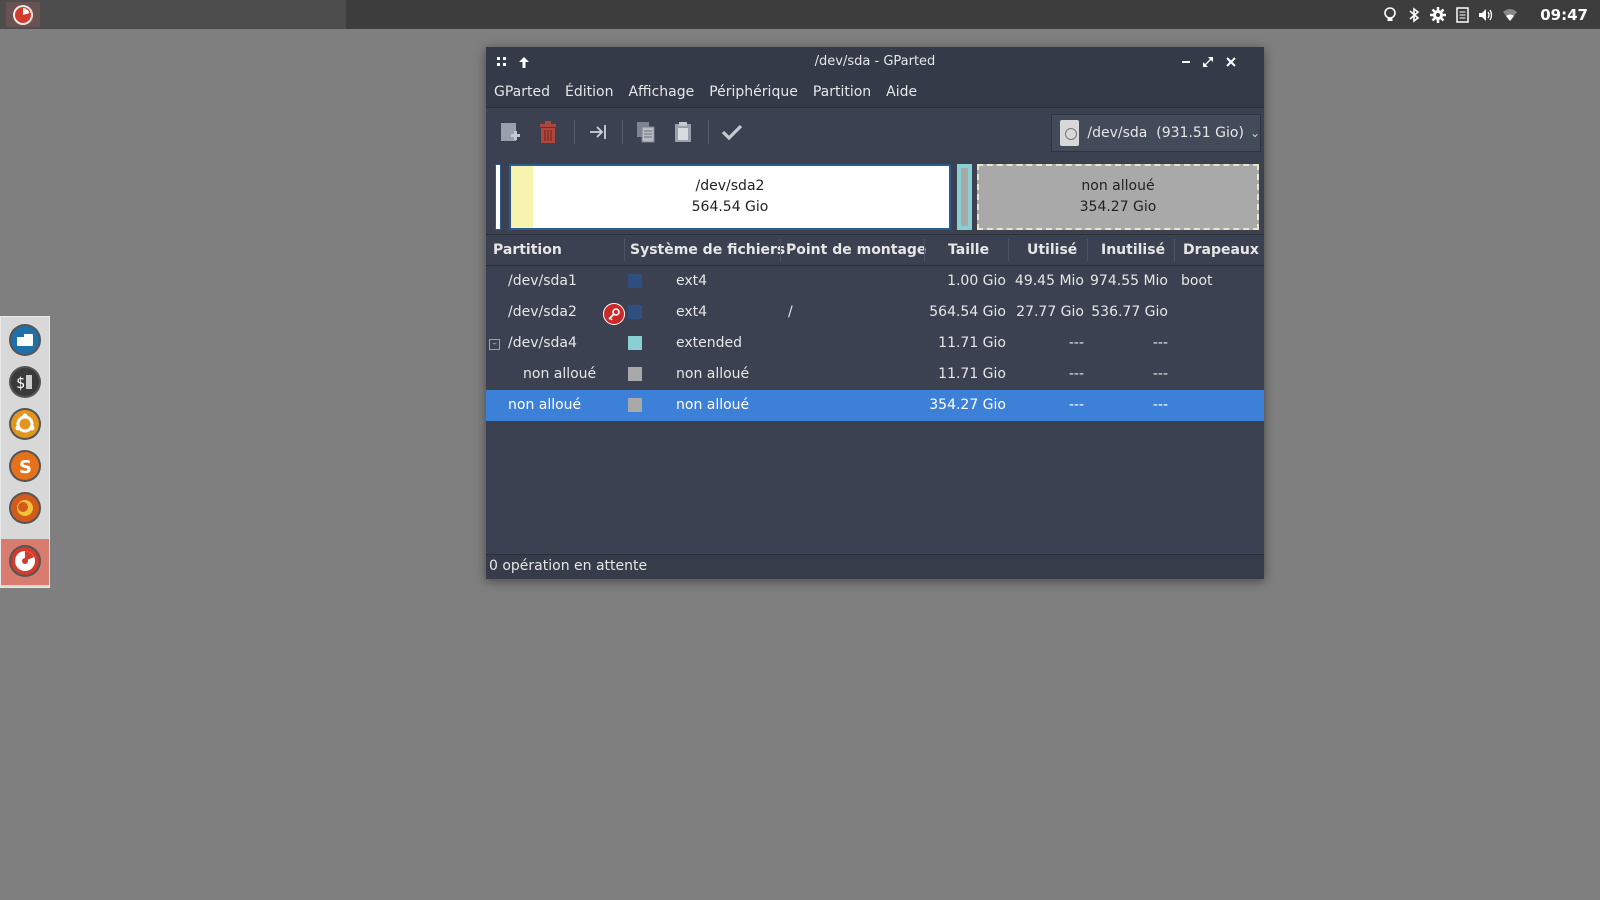 Image resolution: width=1600 pixels, height=900 pixels. I want to click on arrow-right-icon, so click(598, 132).